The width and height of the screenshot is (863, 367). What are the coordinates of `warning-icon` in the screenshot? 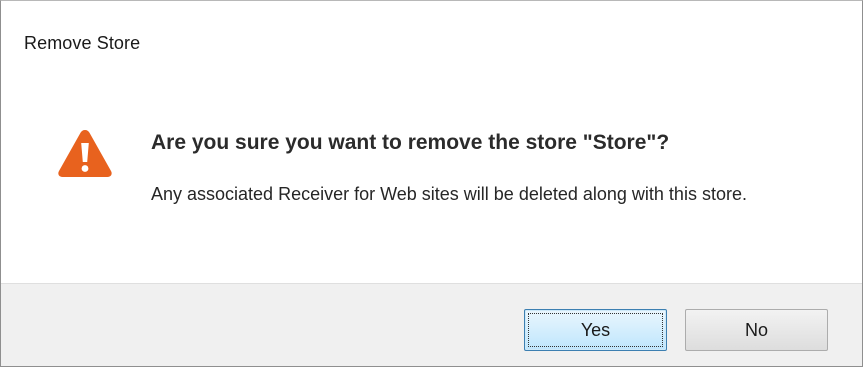 It's located at (85, 153).